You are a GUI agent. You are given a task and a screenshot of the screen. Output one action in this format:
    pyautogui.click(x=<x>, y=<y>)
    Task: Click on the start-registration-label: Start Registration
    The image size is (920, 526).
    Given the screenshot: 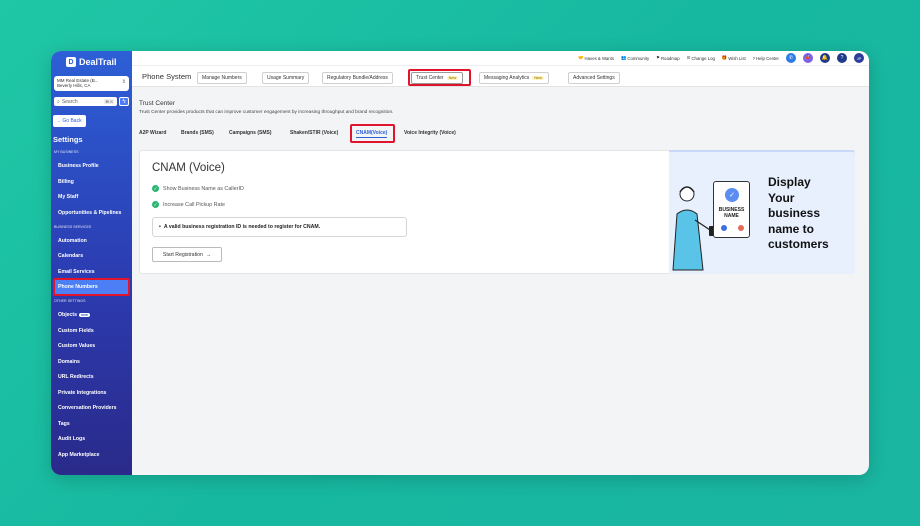 What is the action you would take?
    pyautogui.click(x=182, y=254)
    